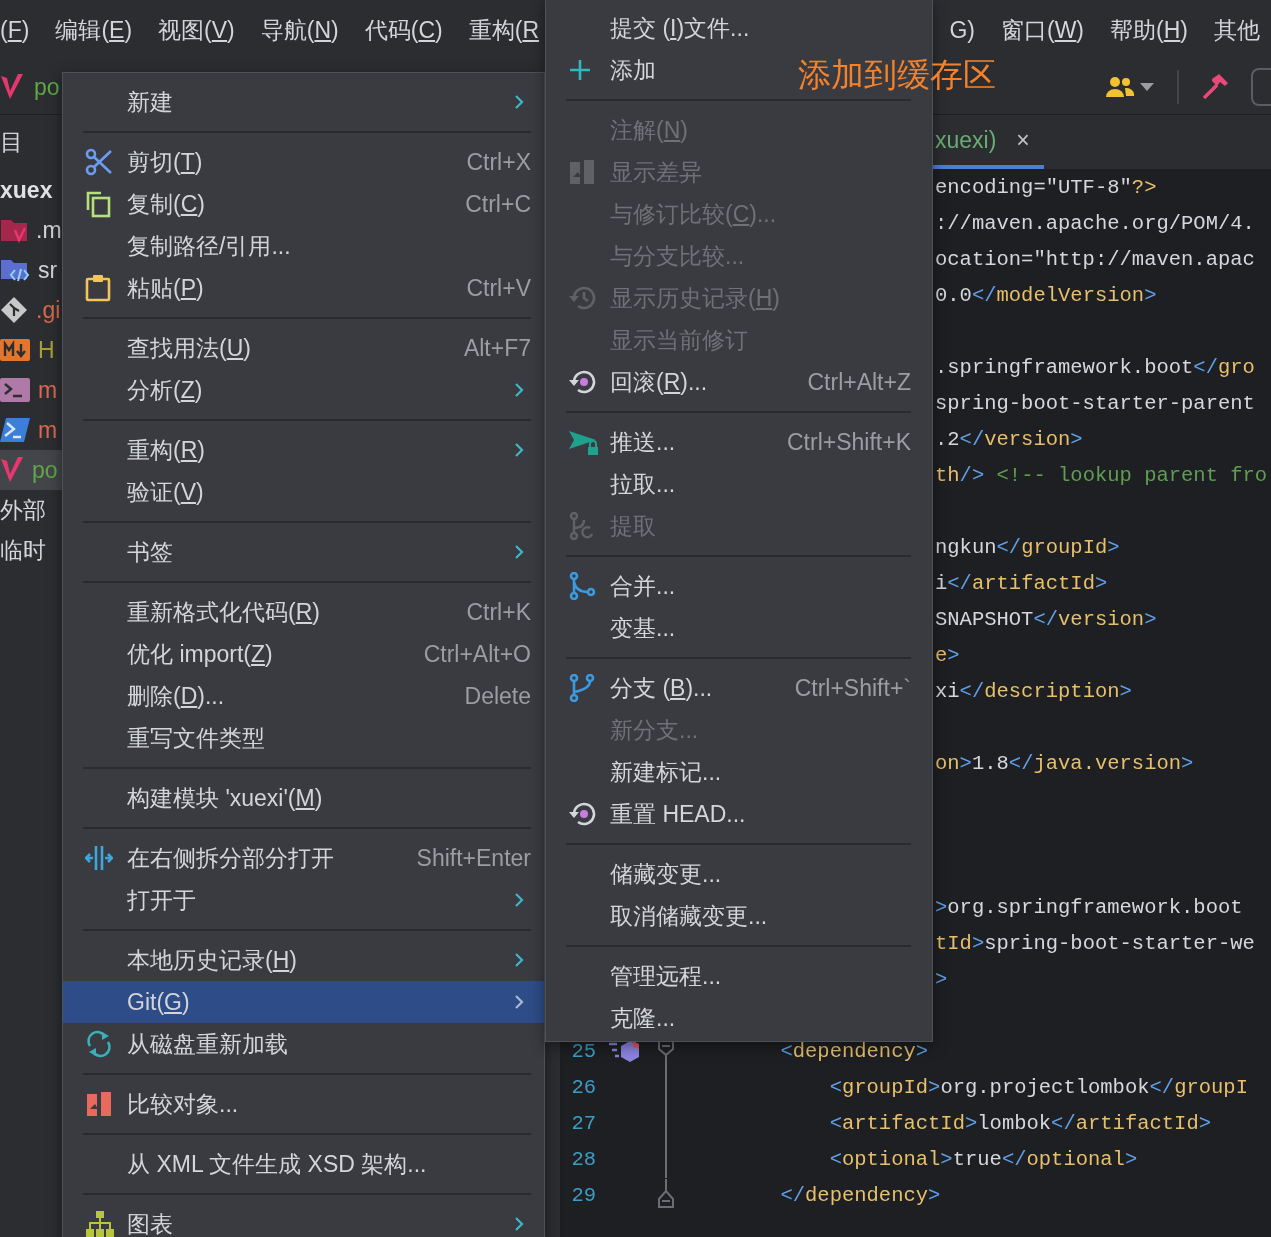 The width and height of the screenshot is (1271, 1237). What do you see at coordinates (860, 1195) in the screenshot?
I see `code-line: </dependency>` at bounding box center [860, 1195].